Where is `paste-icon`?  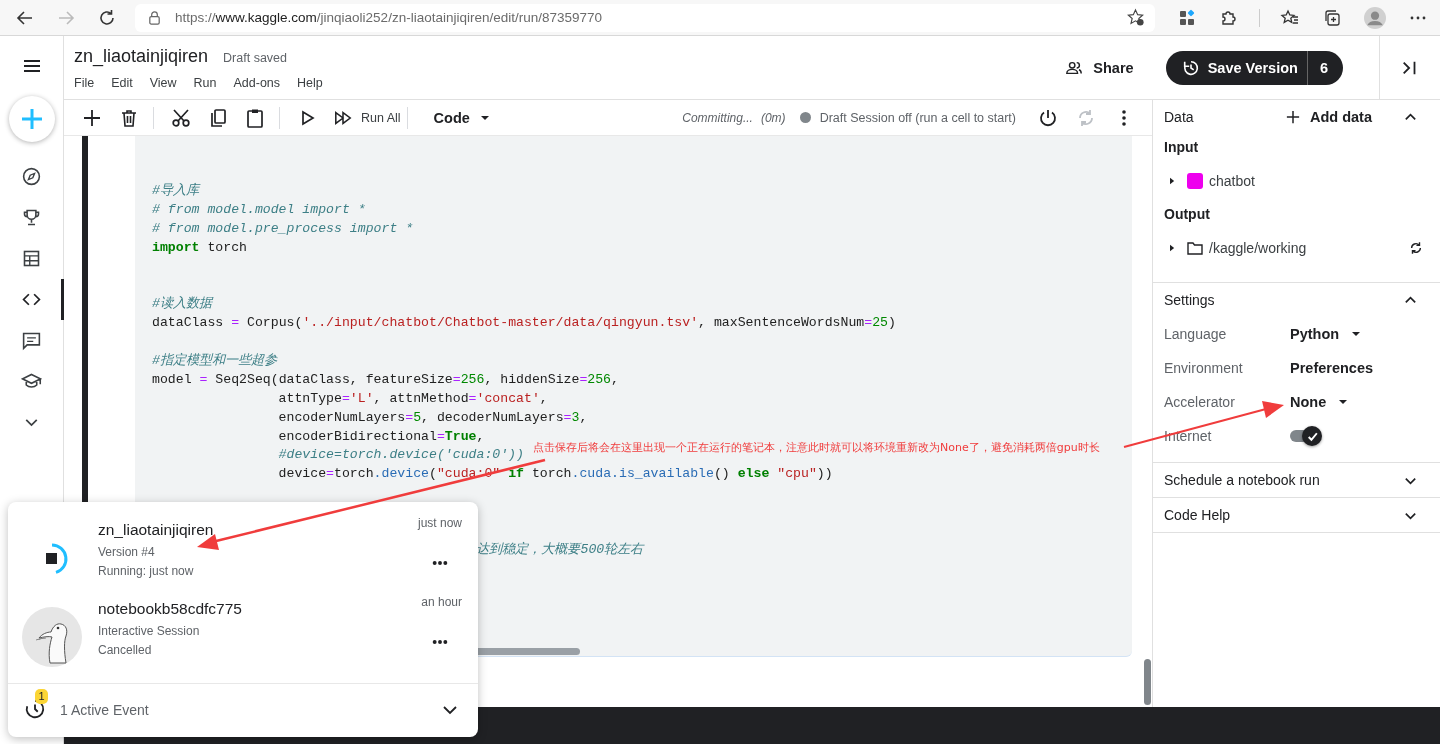
paste-icon is located at coordinates (255, 117).